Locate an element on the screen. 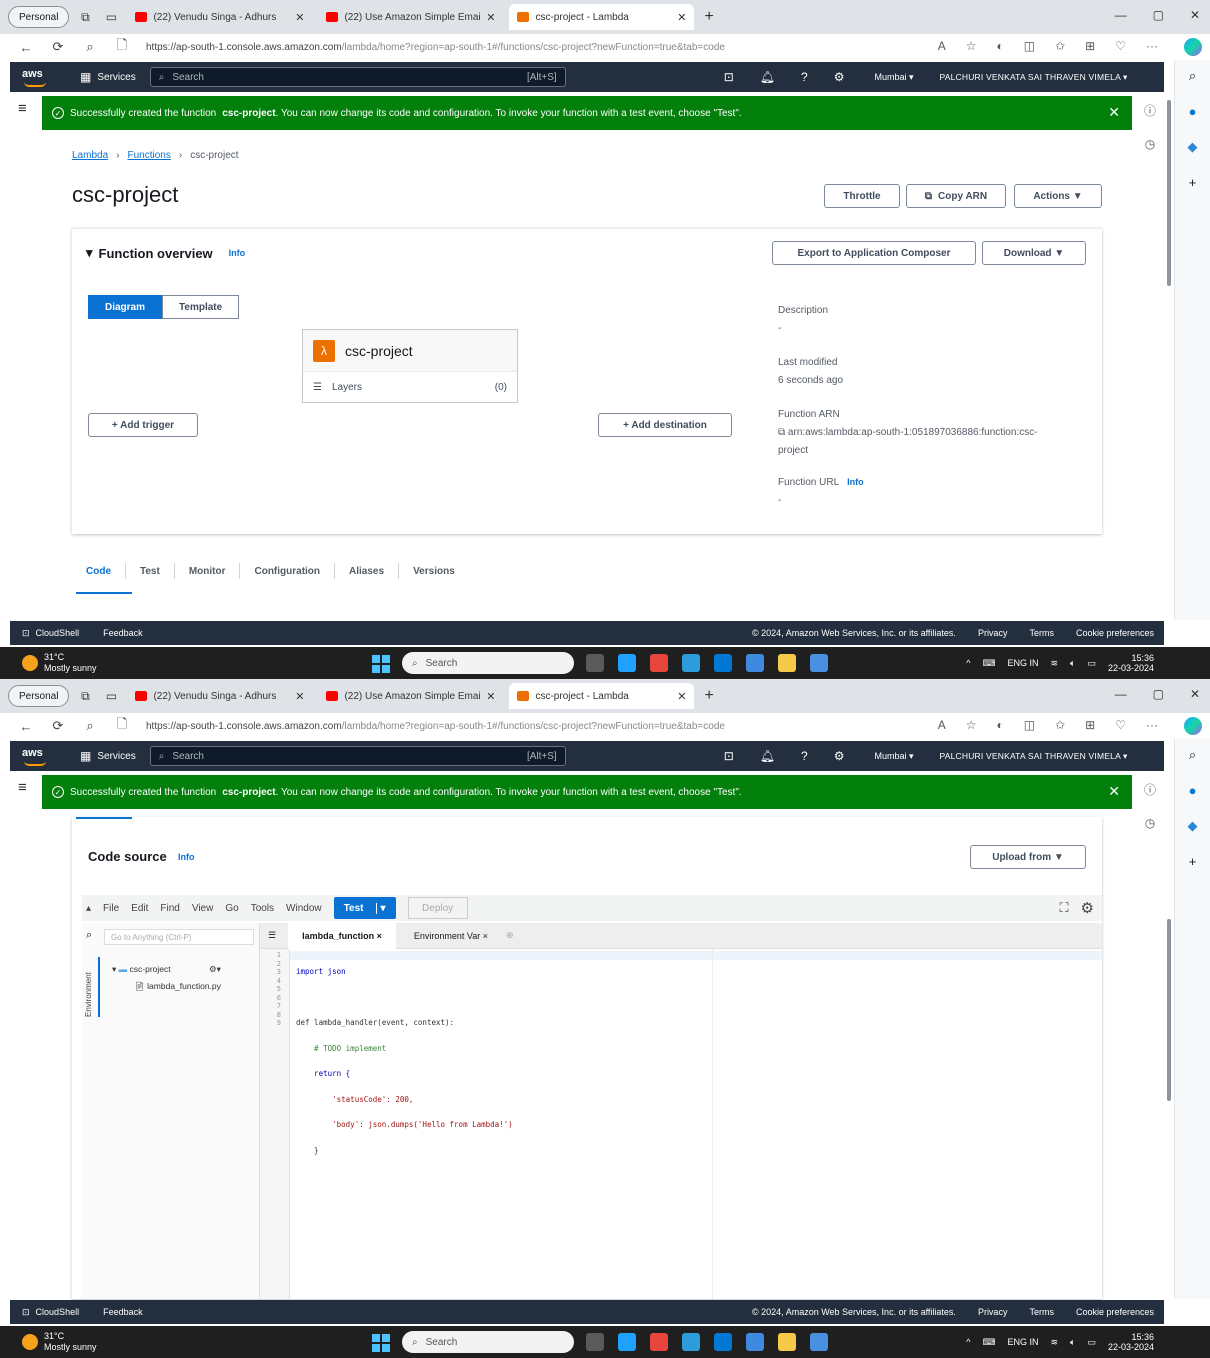 Image resolution: width=1210 pixels, height=1358 pixels. page-info-icon: 🗋 is located at coordinates (122, 726).